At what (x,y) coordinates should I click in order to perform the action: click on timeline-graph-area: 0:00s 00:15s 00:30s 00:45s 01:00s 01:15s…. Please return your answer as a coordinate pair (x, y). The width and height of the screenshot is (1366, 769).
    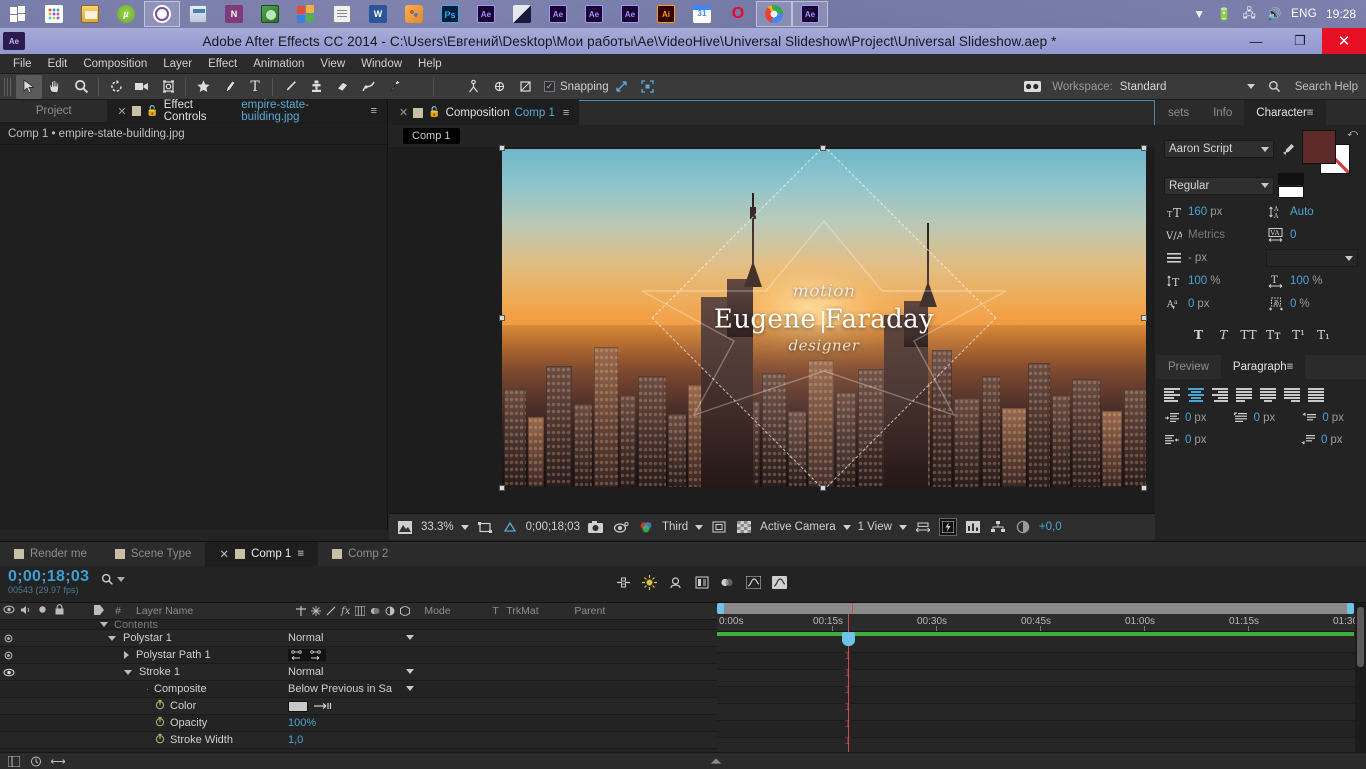
    Looking at the image, I should click on (1041, 683).